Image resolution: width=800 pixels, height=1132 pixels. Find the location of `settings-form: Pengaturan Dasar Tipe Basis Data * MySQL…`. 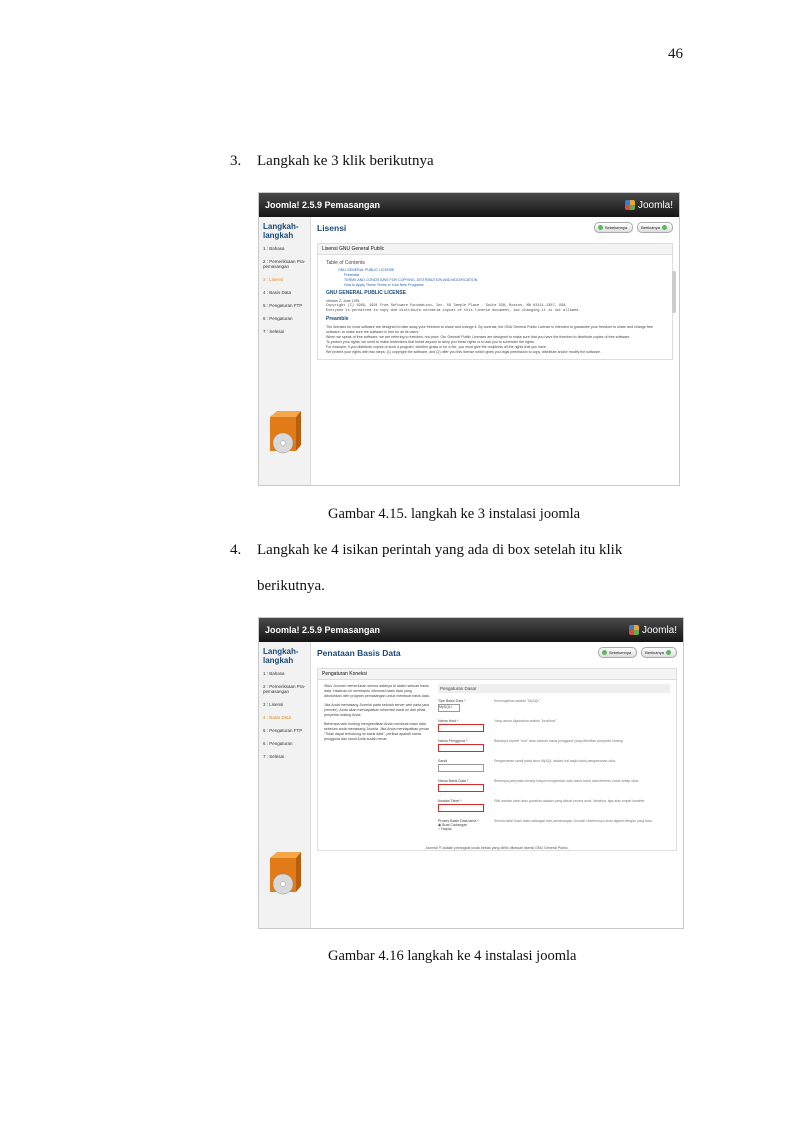

settings-form: Pengaturan Dasar Tipe Basis Data * MySQL… is located at coordinates (554, 761).